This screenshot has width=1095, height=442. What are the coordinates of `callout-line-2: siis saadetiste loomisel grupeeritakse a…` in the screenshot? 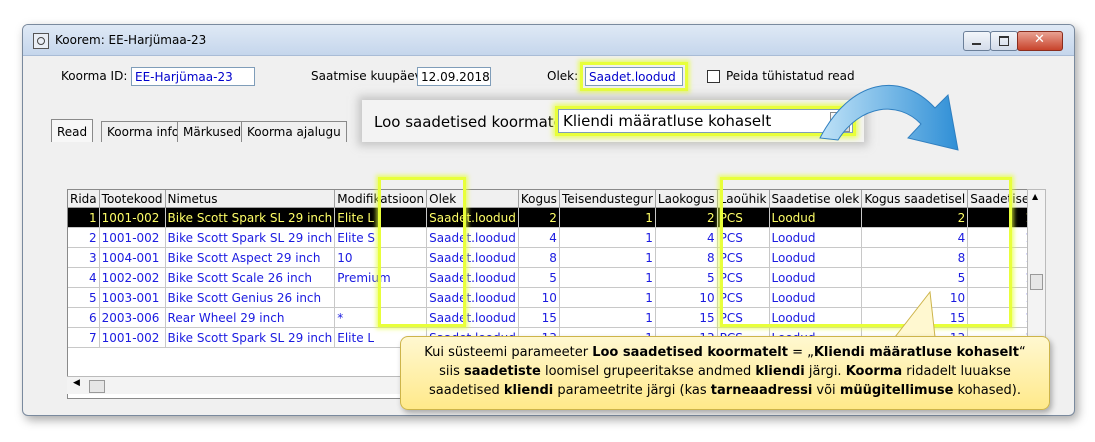 It's located at (725, 371).